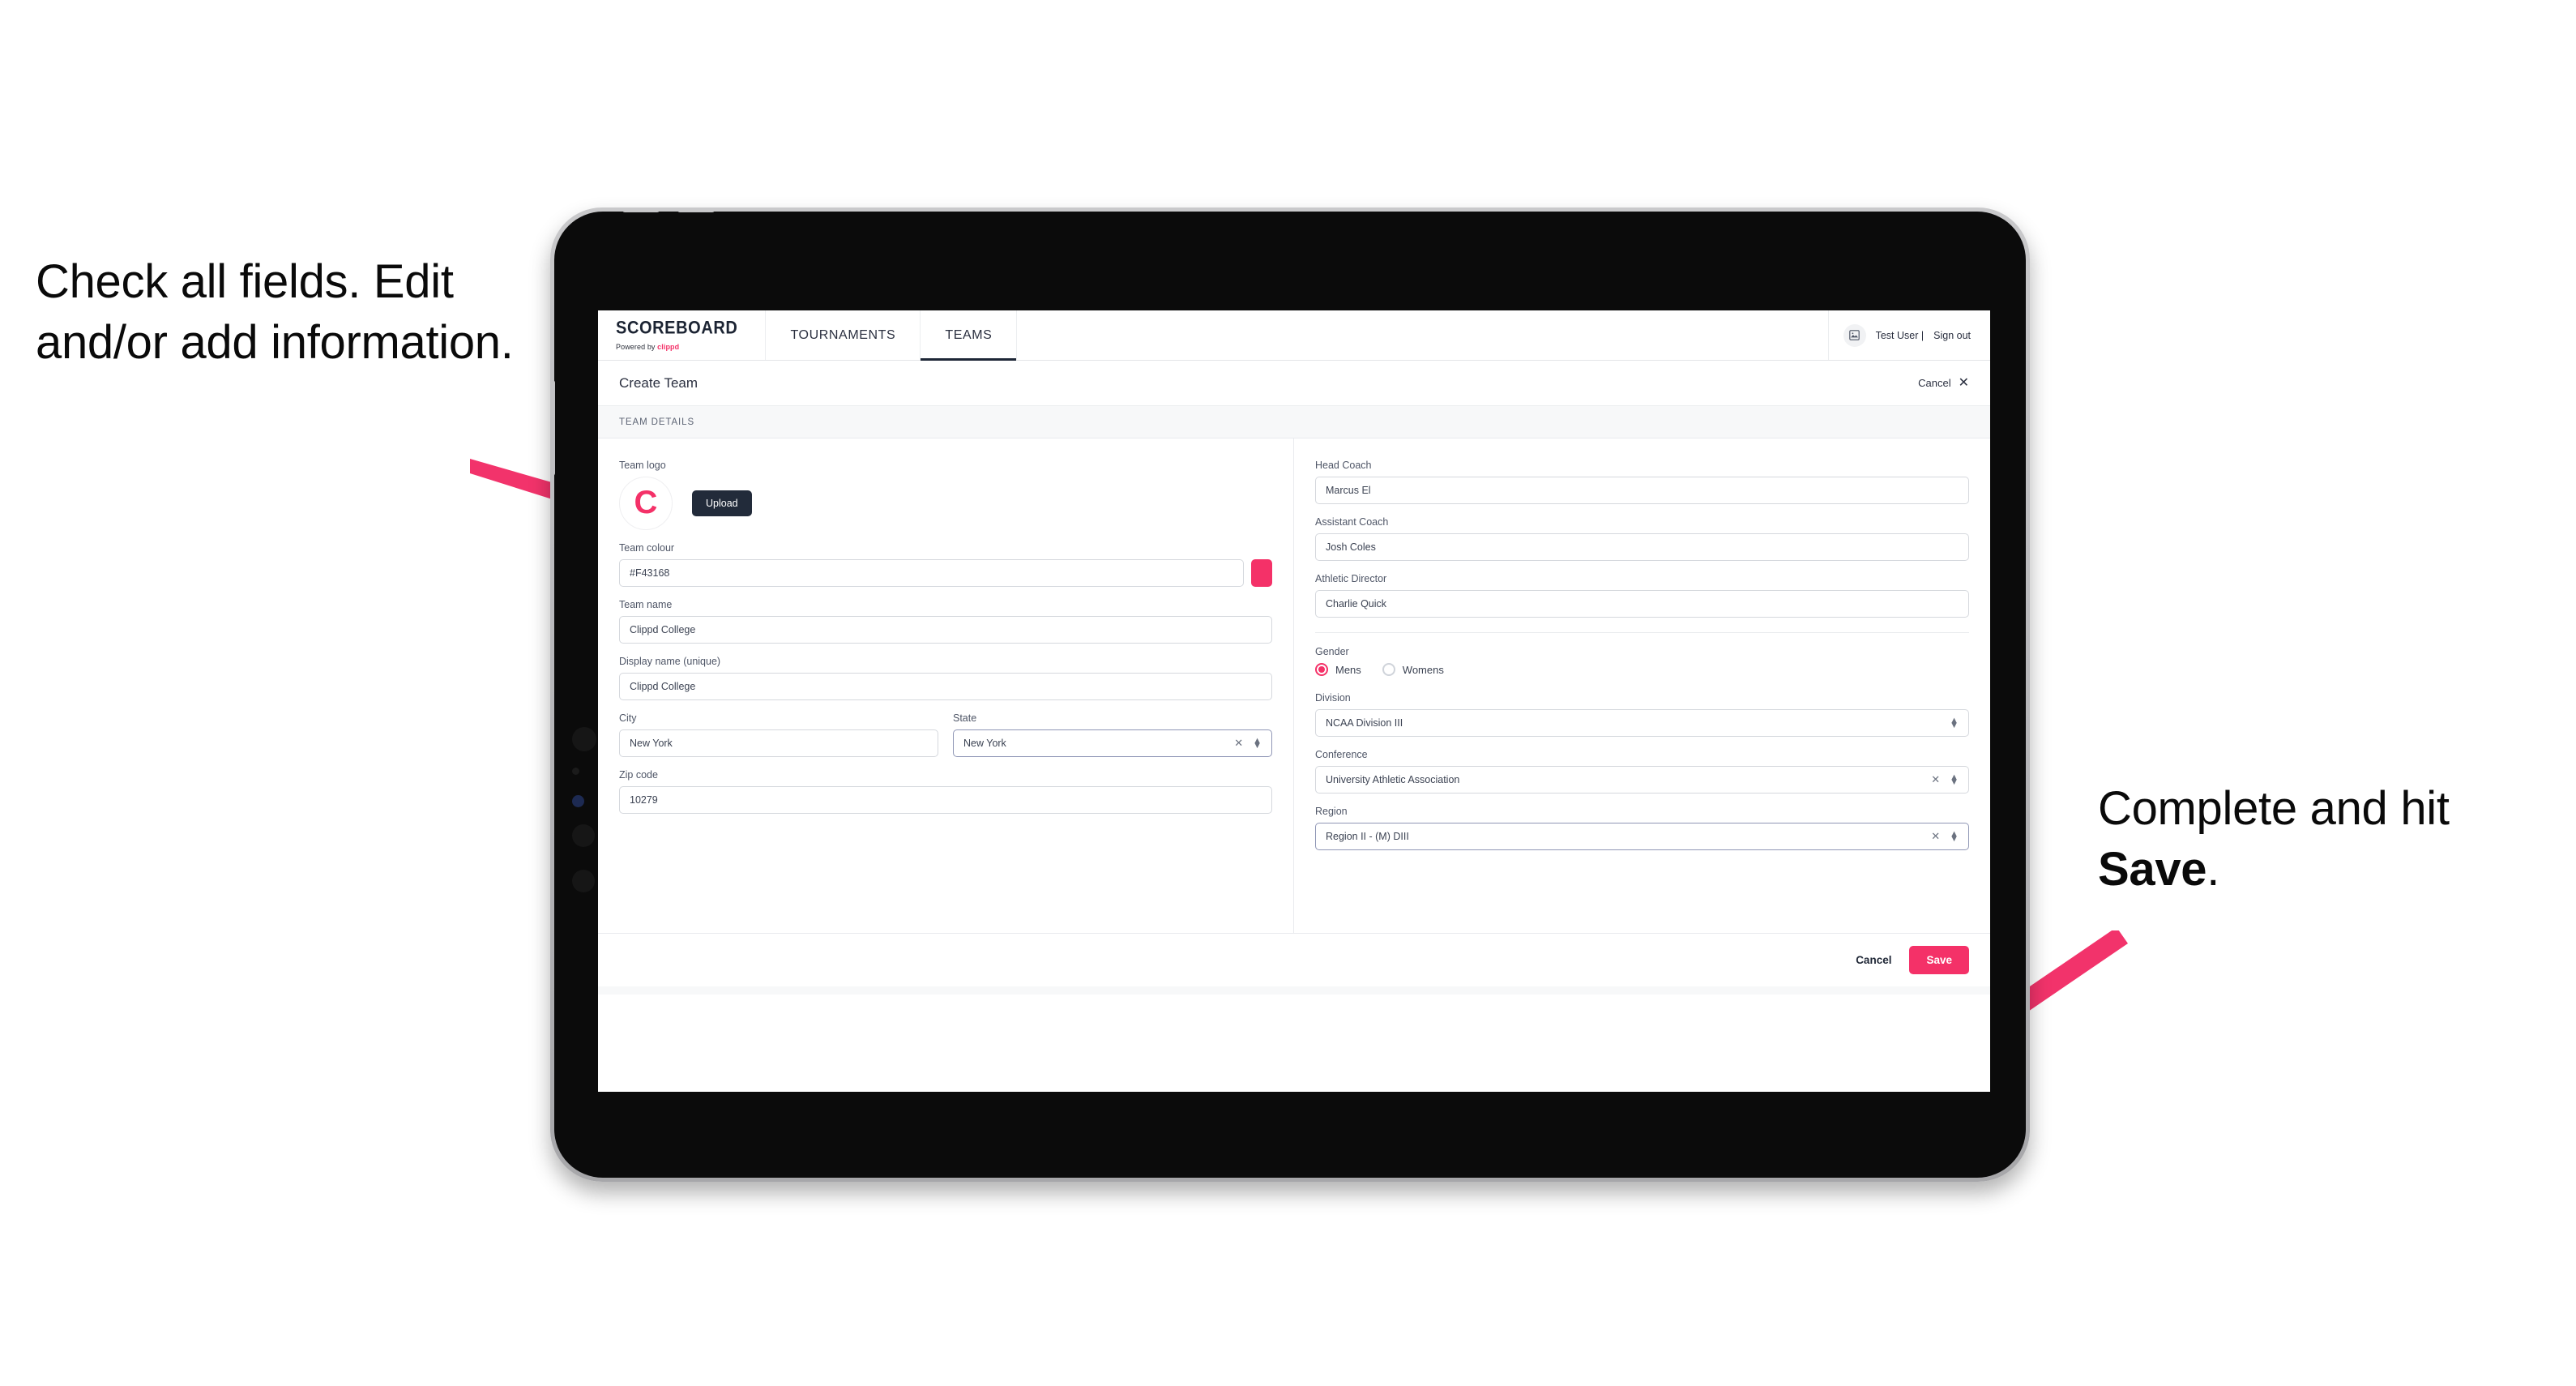  What do you see at coordinates (1343, 465) in the screenshot?
I see `head-coach-label: Head Coach` at bounding box center [1343, 465].